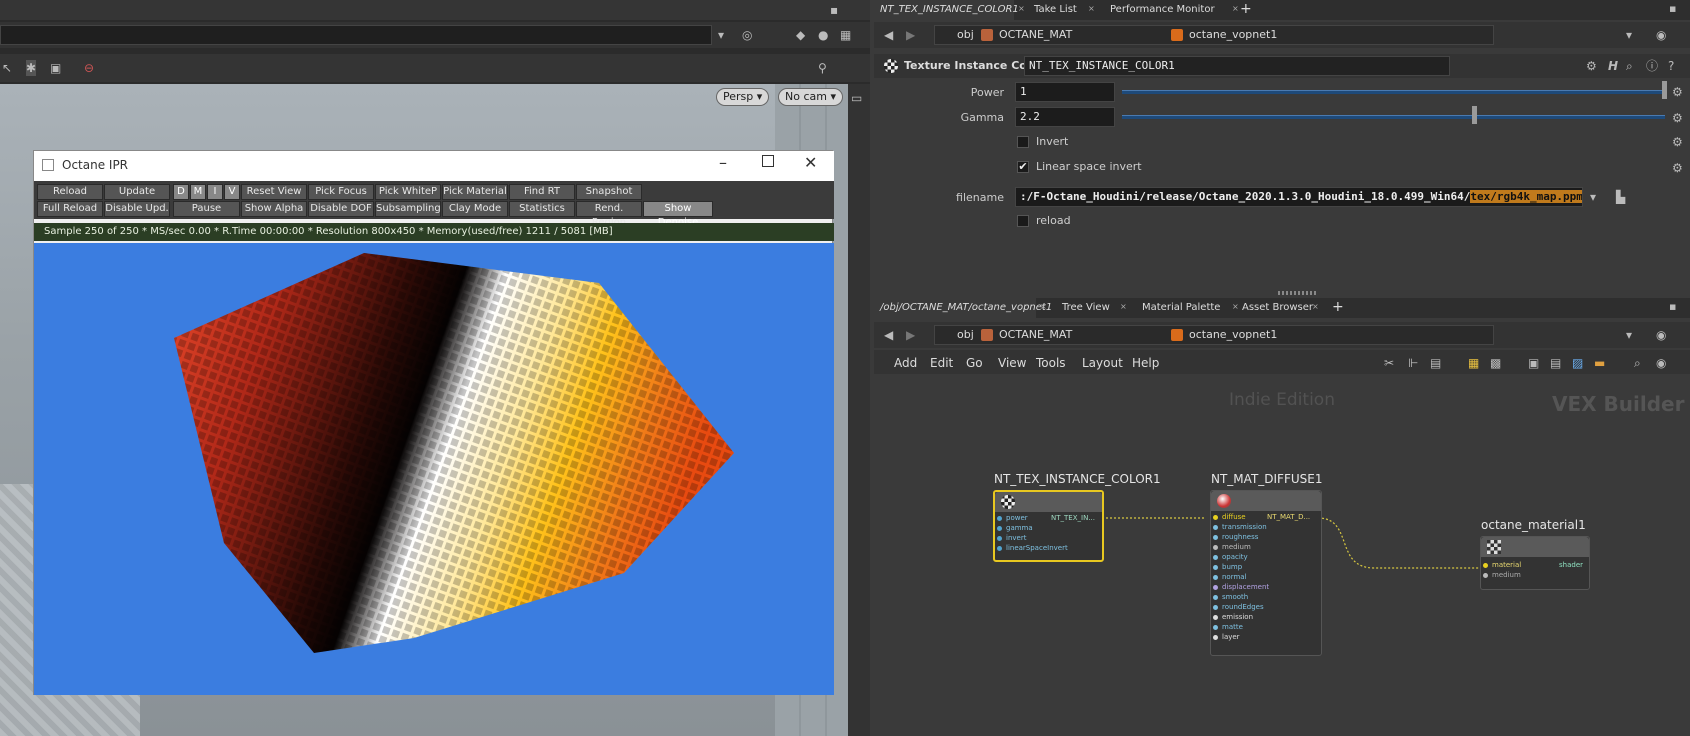 The image size is (1690, 736). What do you see at coordinates (137, 209) in the screenshot?
I see `disable-update-button: Disable Upd.` at bounding box center [137, 209].